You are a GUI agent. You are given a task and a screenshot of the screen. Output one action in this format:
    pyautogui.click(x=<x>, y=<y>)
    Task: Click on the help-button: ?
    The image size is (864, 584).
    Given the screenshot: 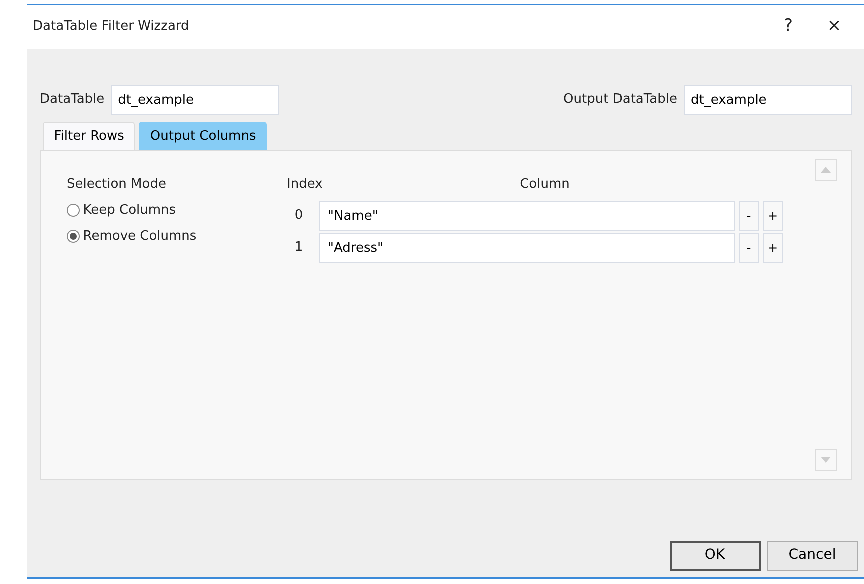 What is the action you would take?
    pyautogui.click(x=789, y=27)
    